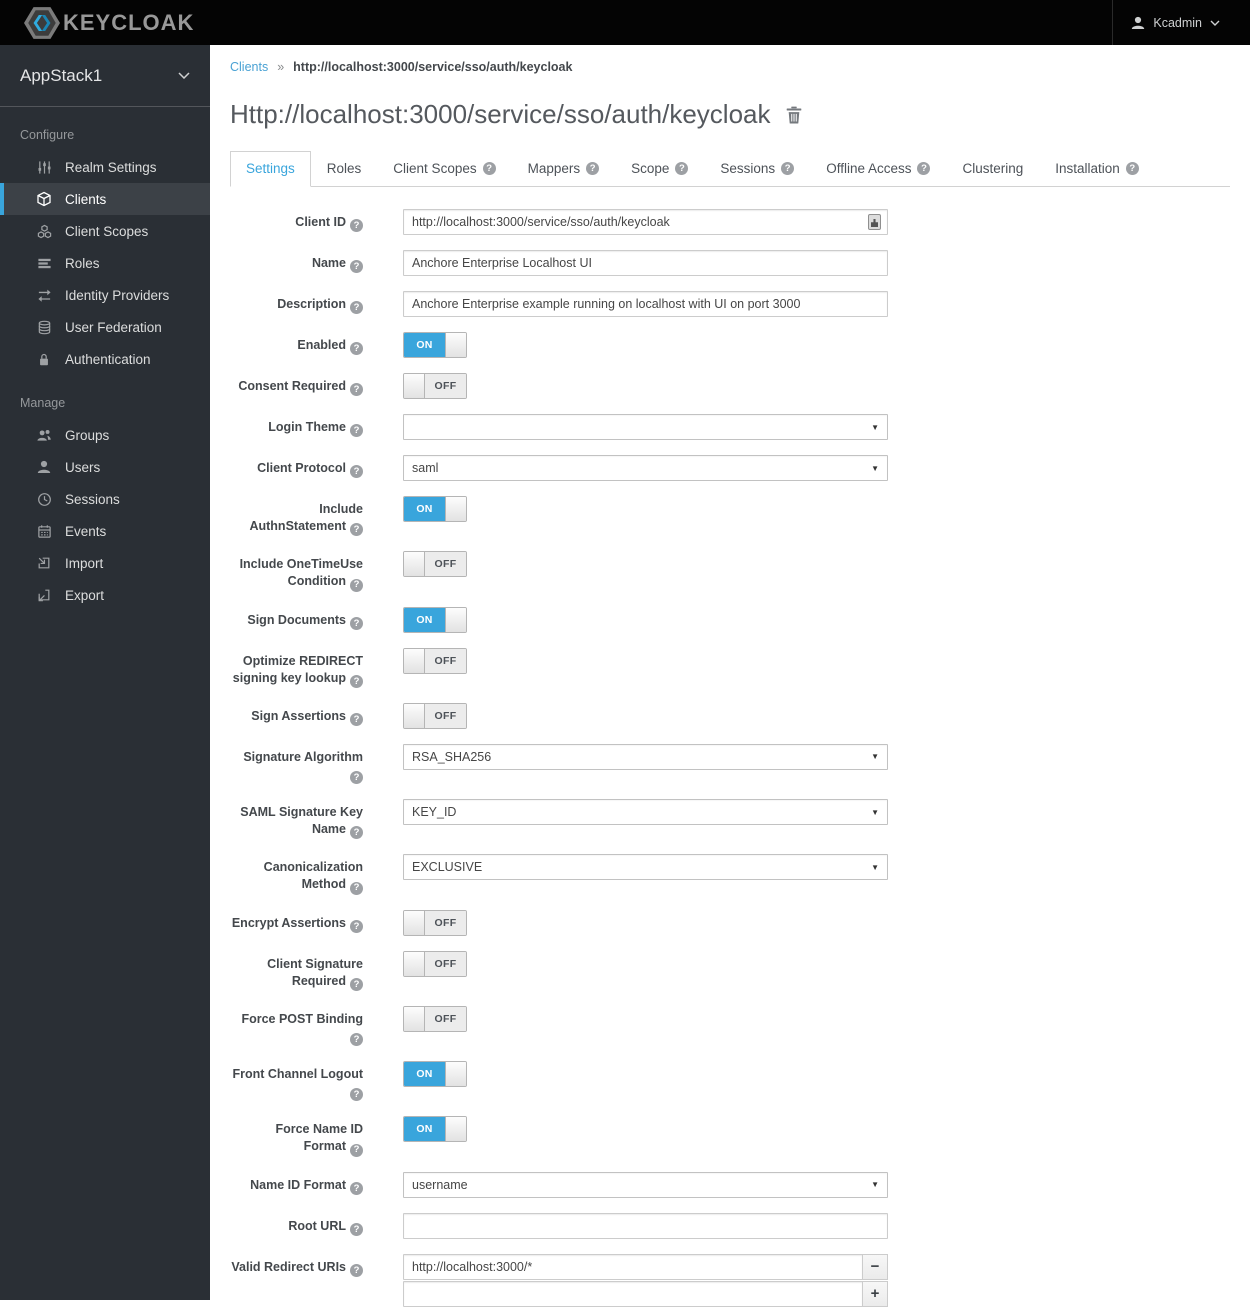 This screenshot has height=1307, width=1250. I want to click on delete-client-button, so click(794, 115).